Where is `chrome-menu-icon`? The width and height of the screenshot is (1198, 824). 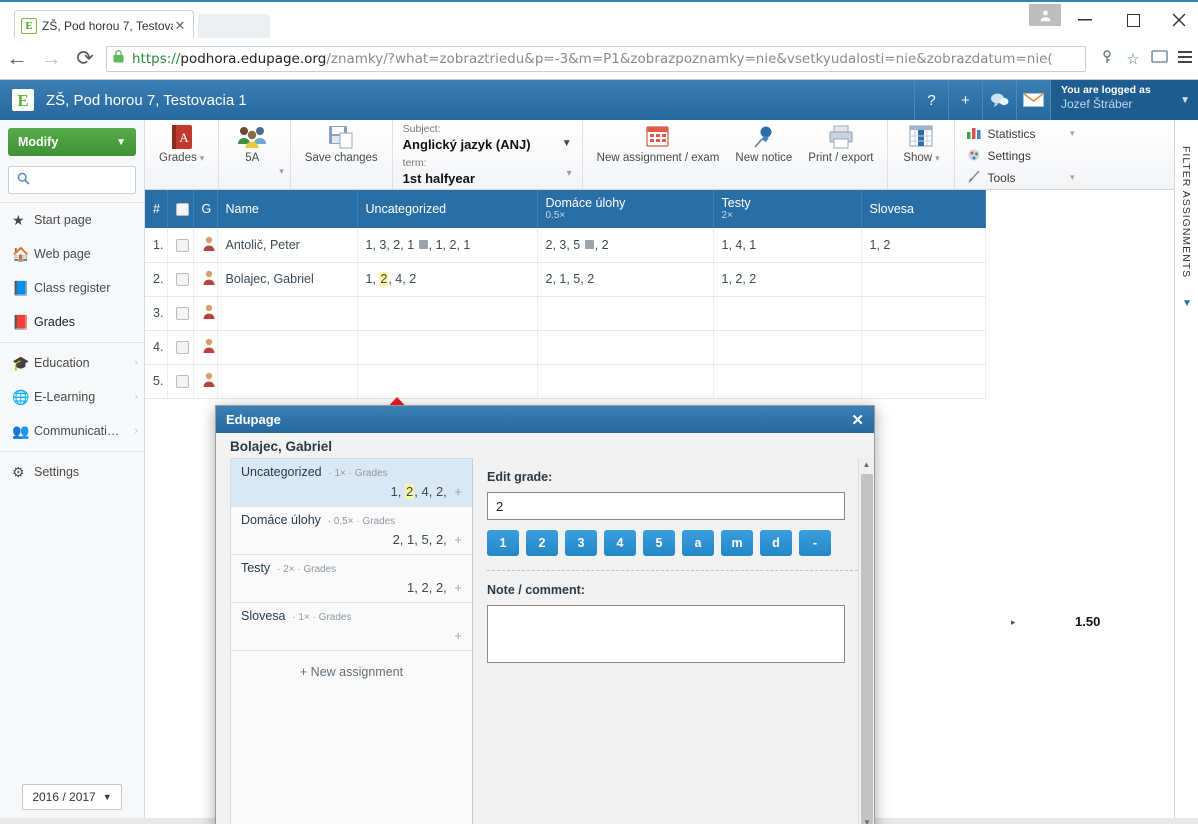
chrome-menu-icon is located at coordinates (1185, 58).